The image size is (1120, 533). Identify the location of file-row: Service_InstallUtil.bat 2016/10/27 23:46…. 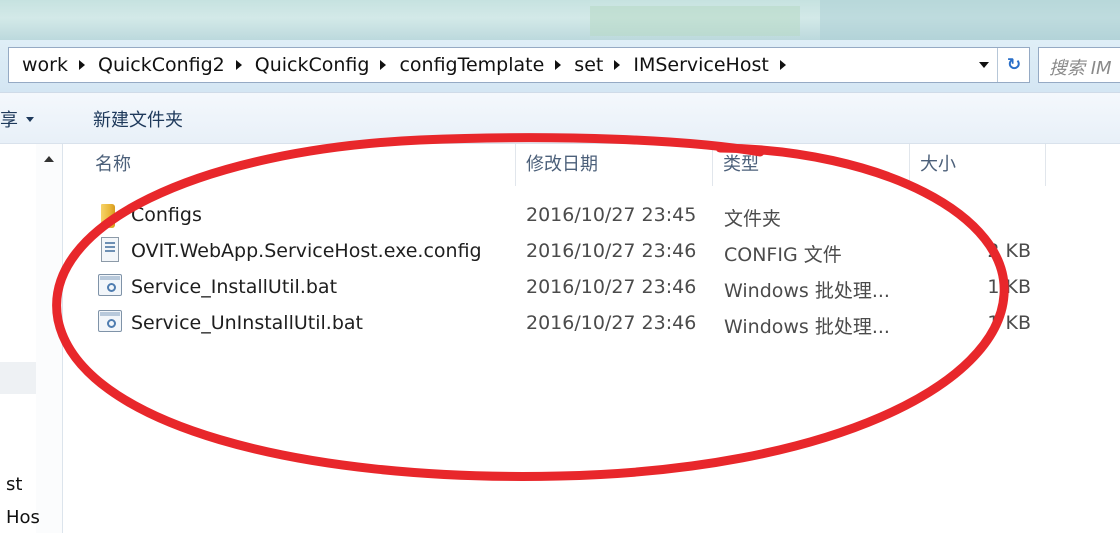
(591, 288).